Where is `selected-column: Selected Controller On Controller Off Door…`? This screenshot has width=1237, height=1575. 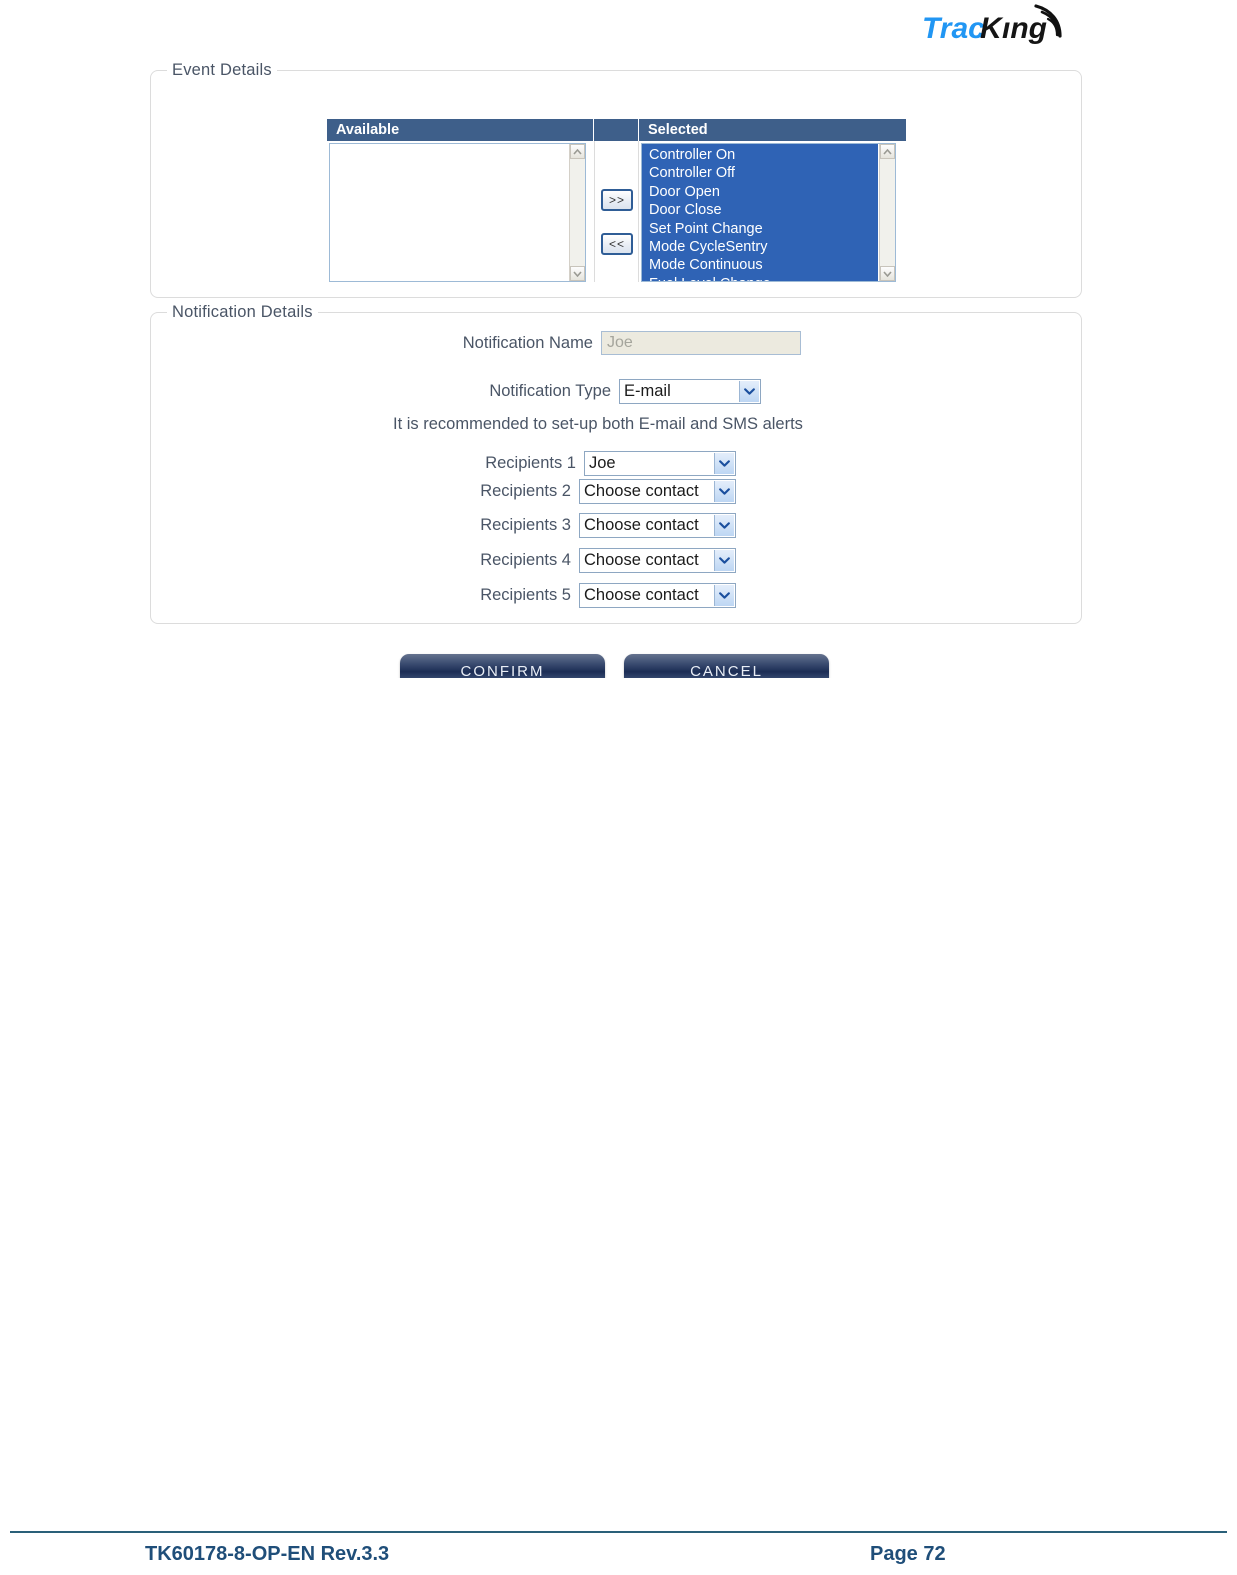 selected-column: Selected Controller On Controller Off Door… is located at coordinates (773, 200).